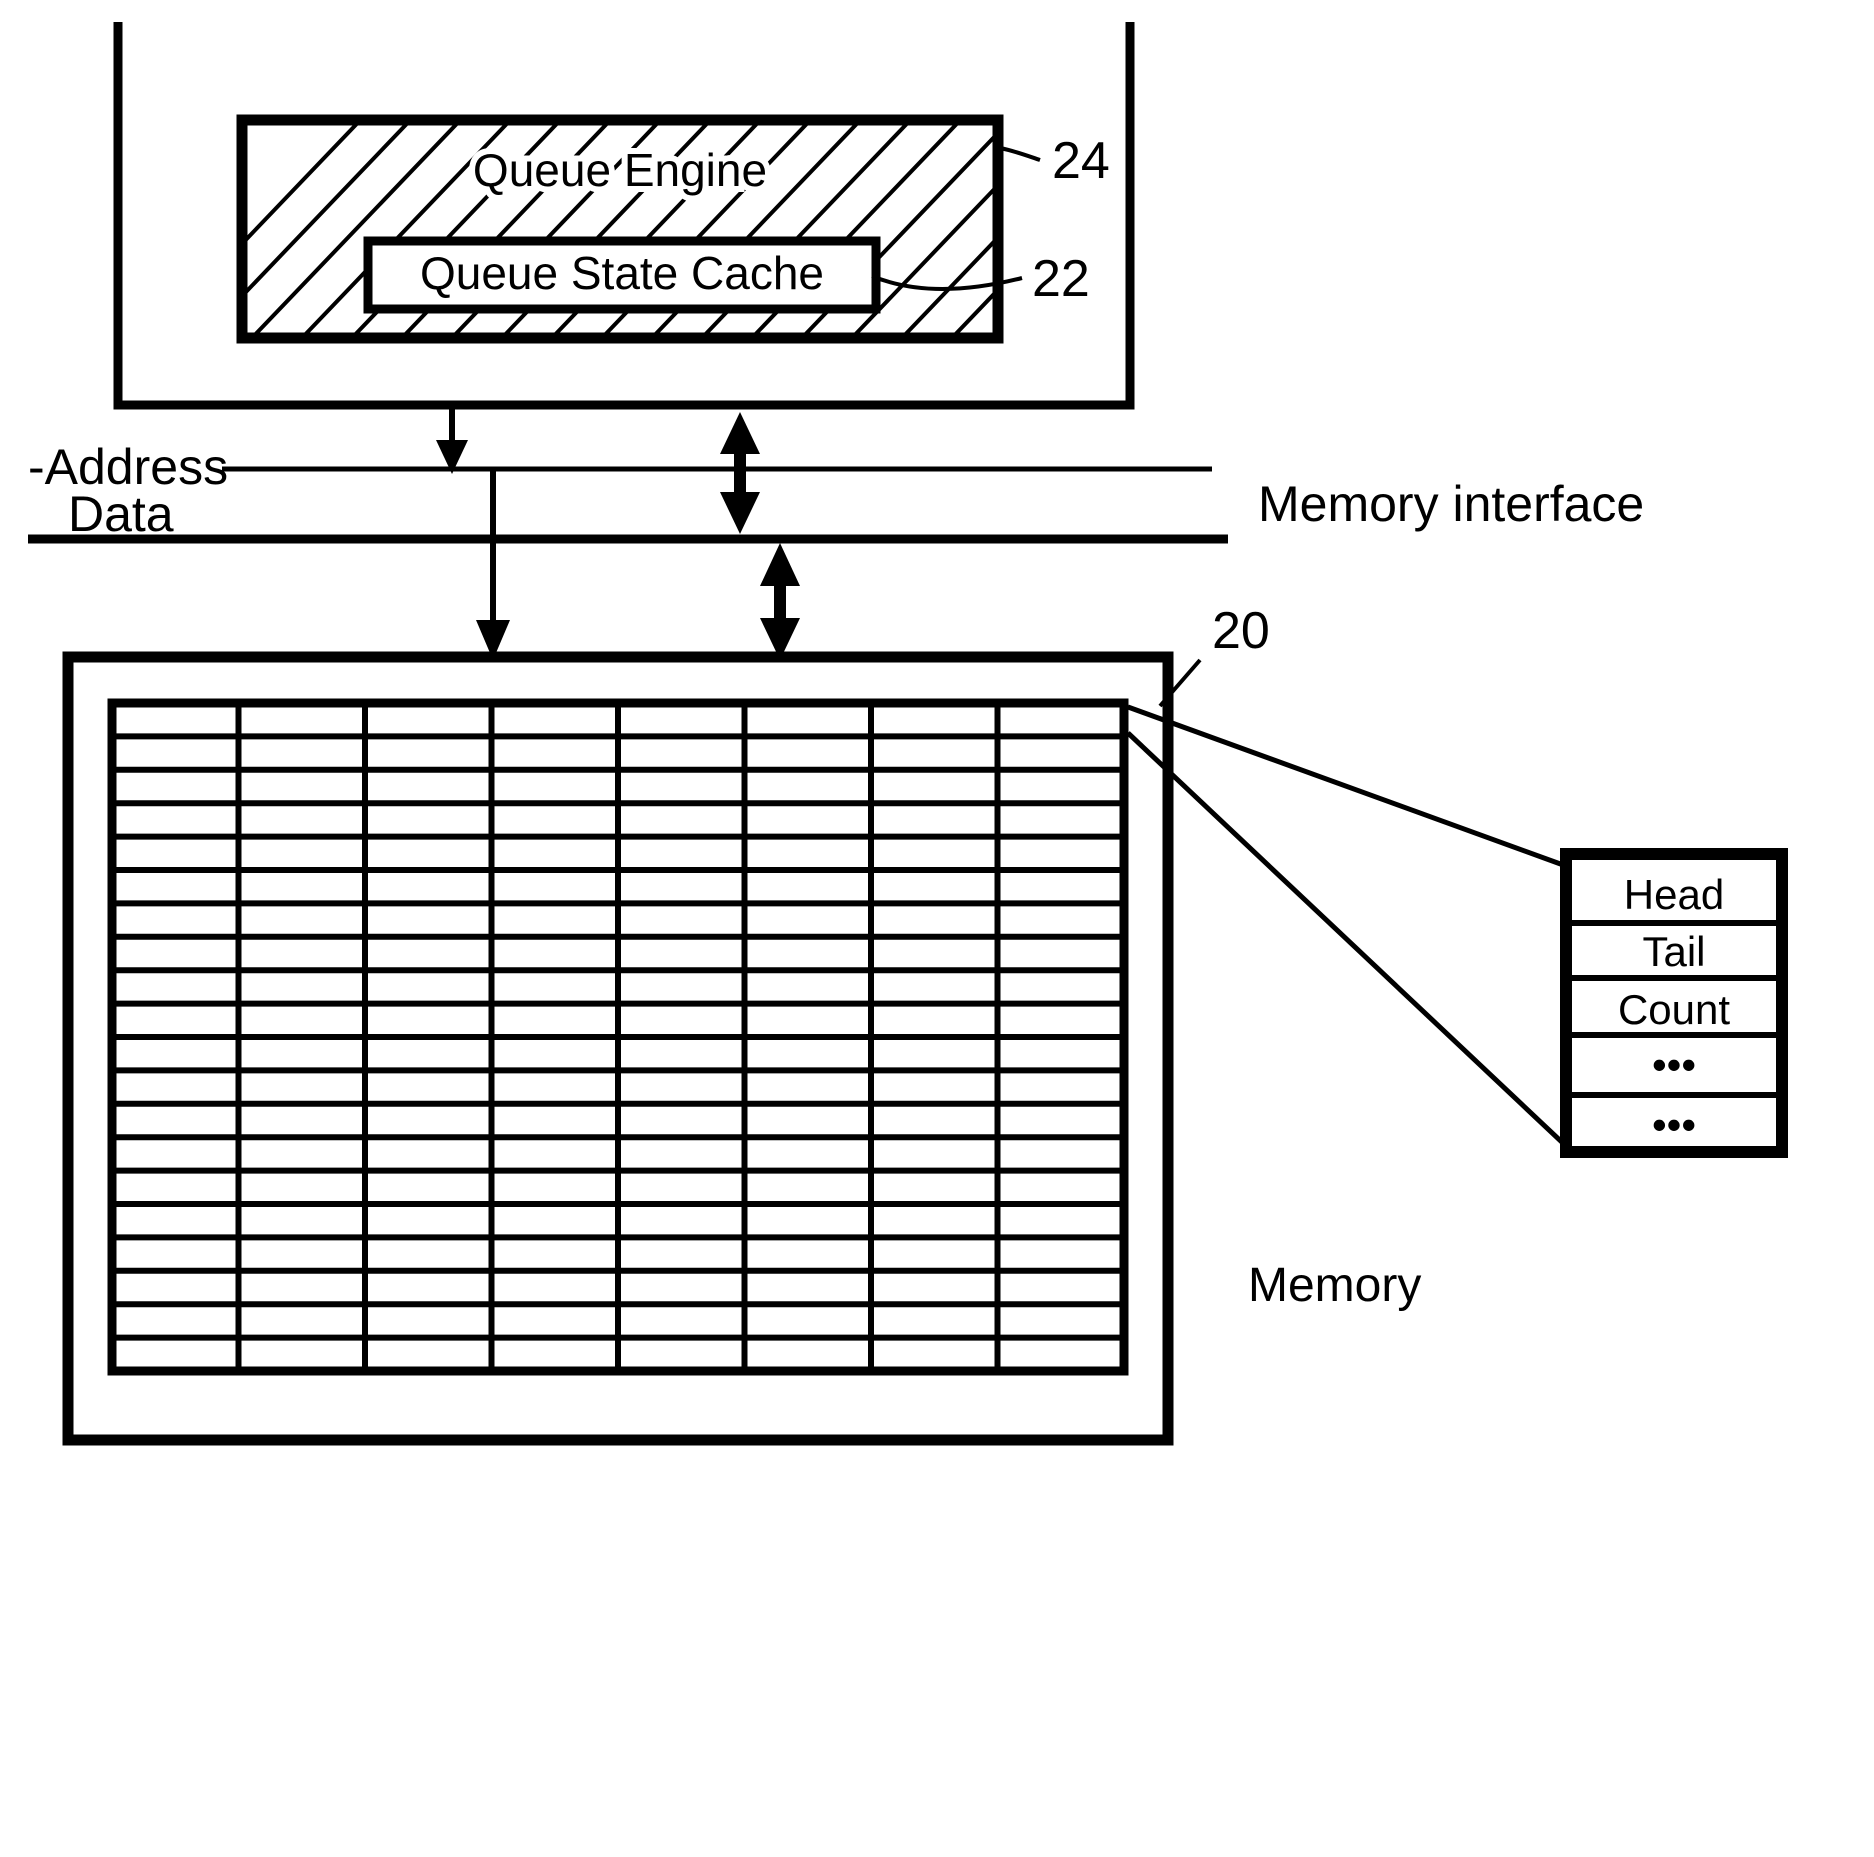  Describe the element at coordinates (452, 440) in the screenshot. I see `address-arrow-down` at that location.